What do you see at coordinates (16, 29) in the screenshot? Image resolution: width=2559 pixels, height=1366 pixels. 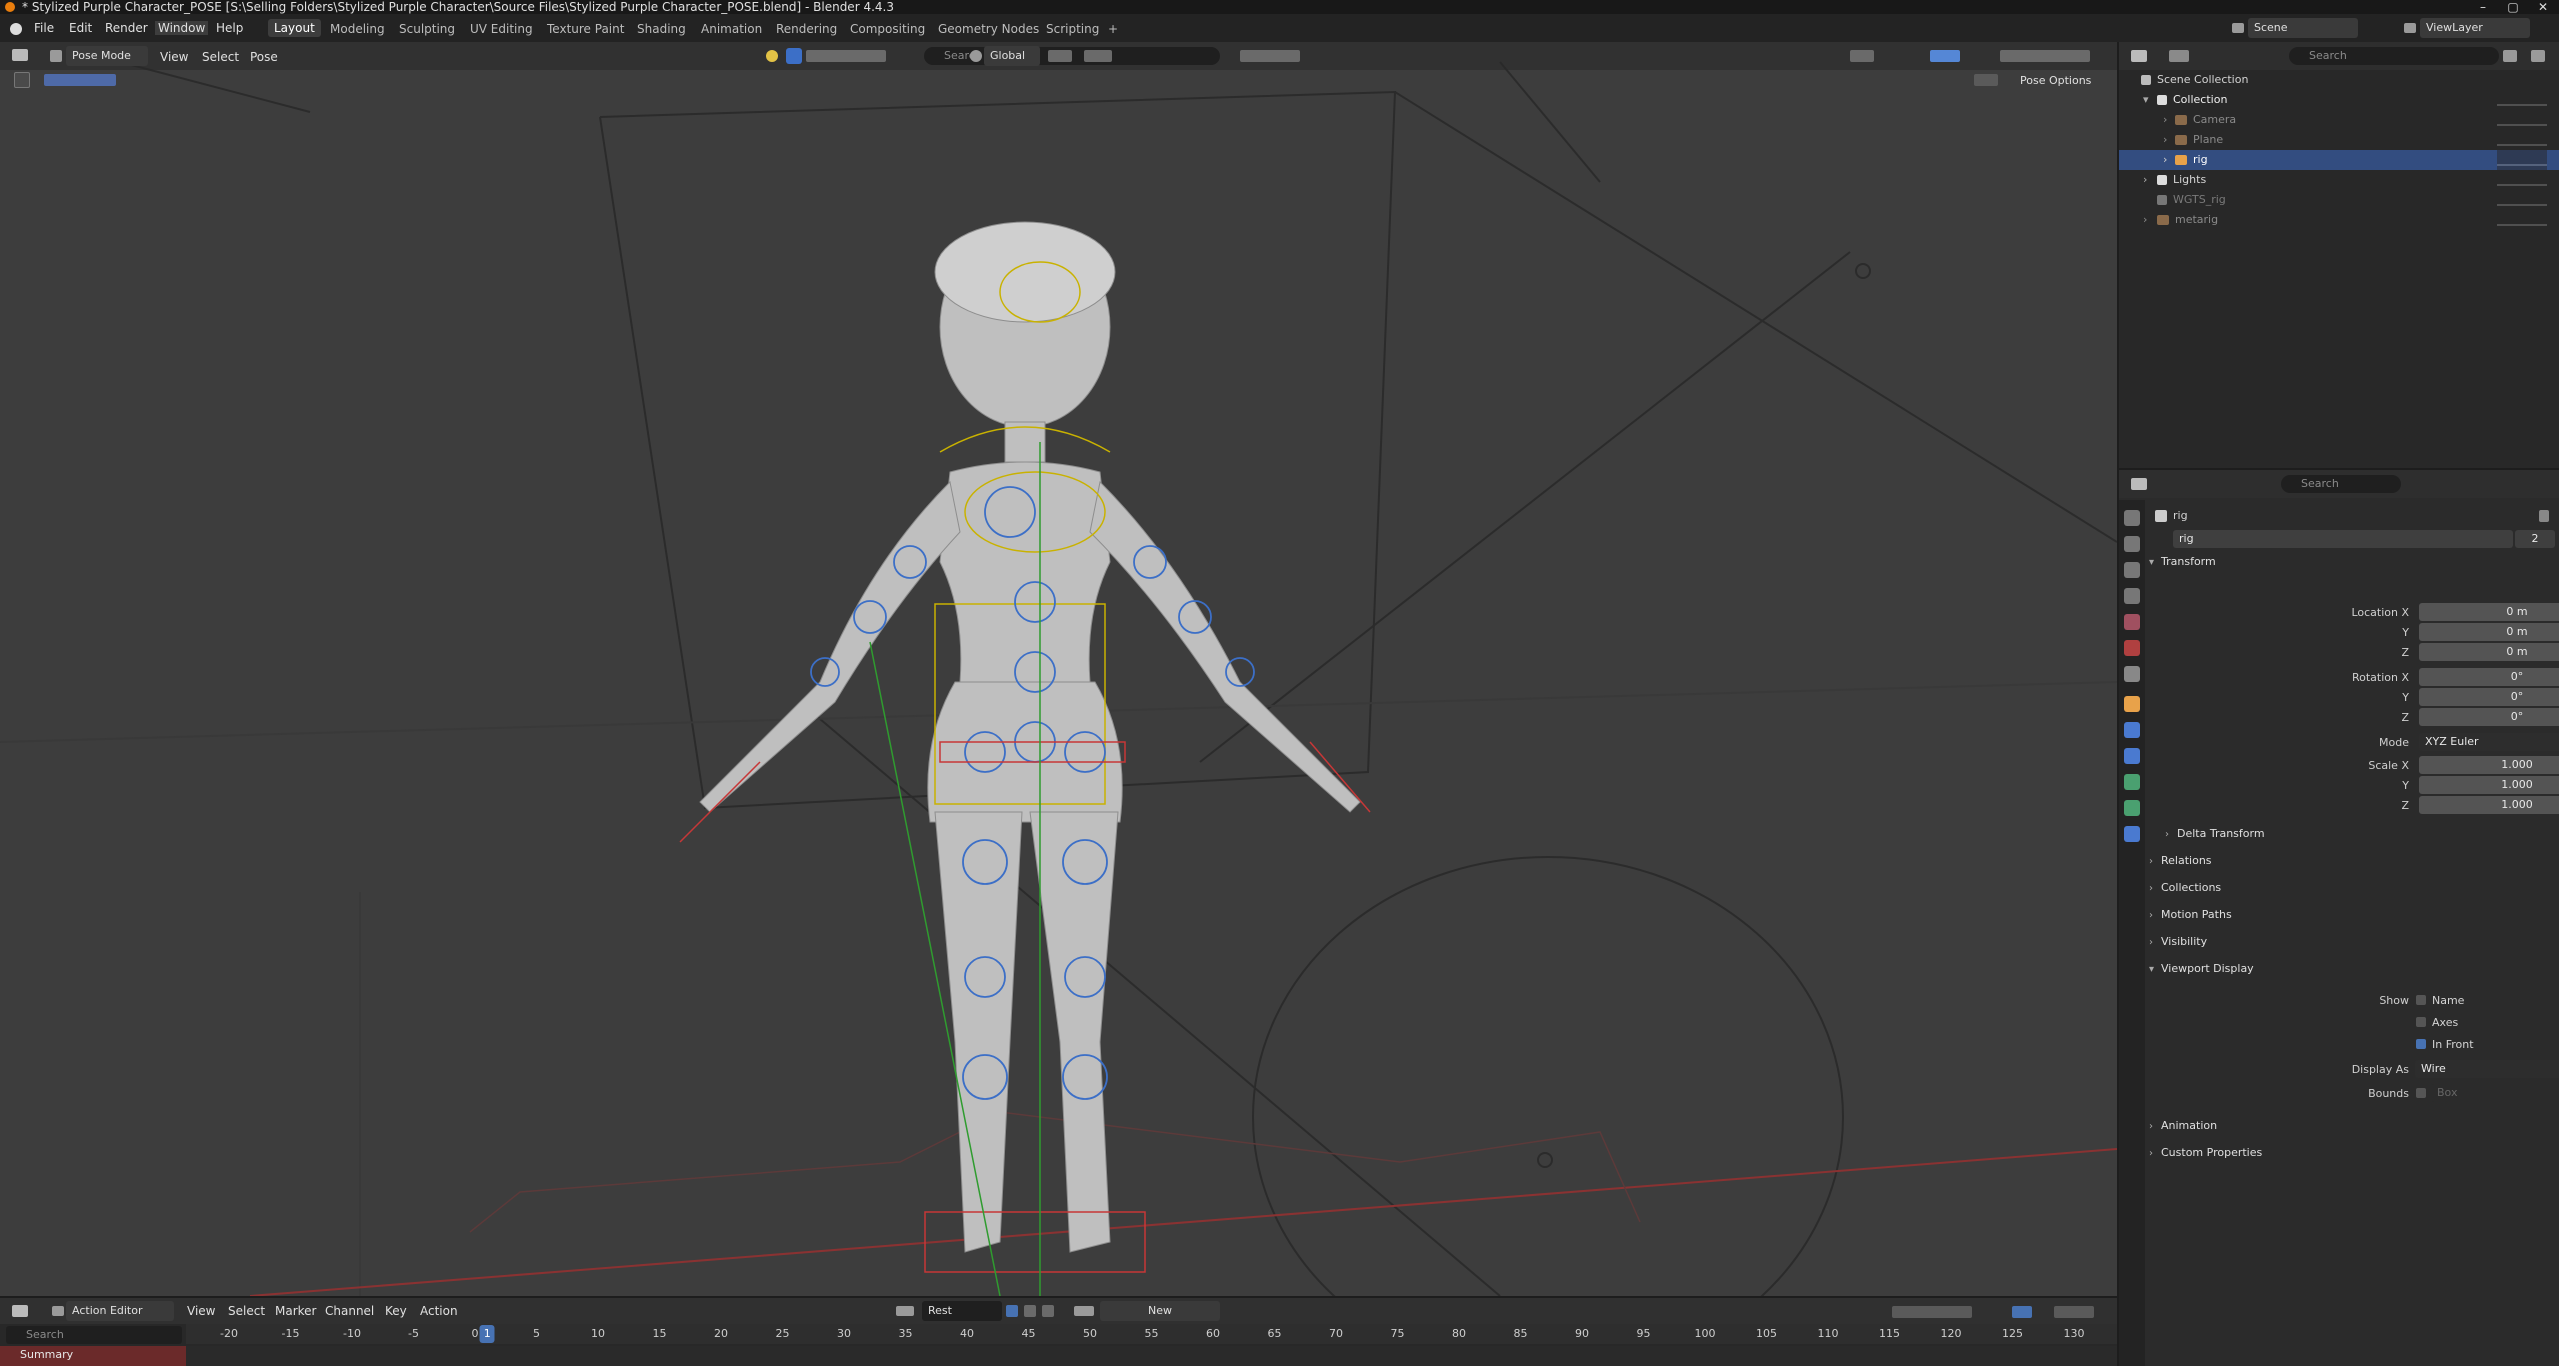 I see `blender-menu-icon` at bounding box center [16, 29].